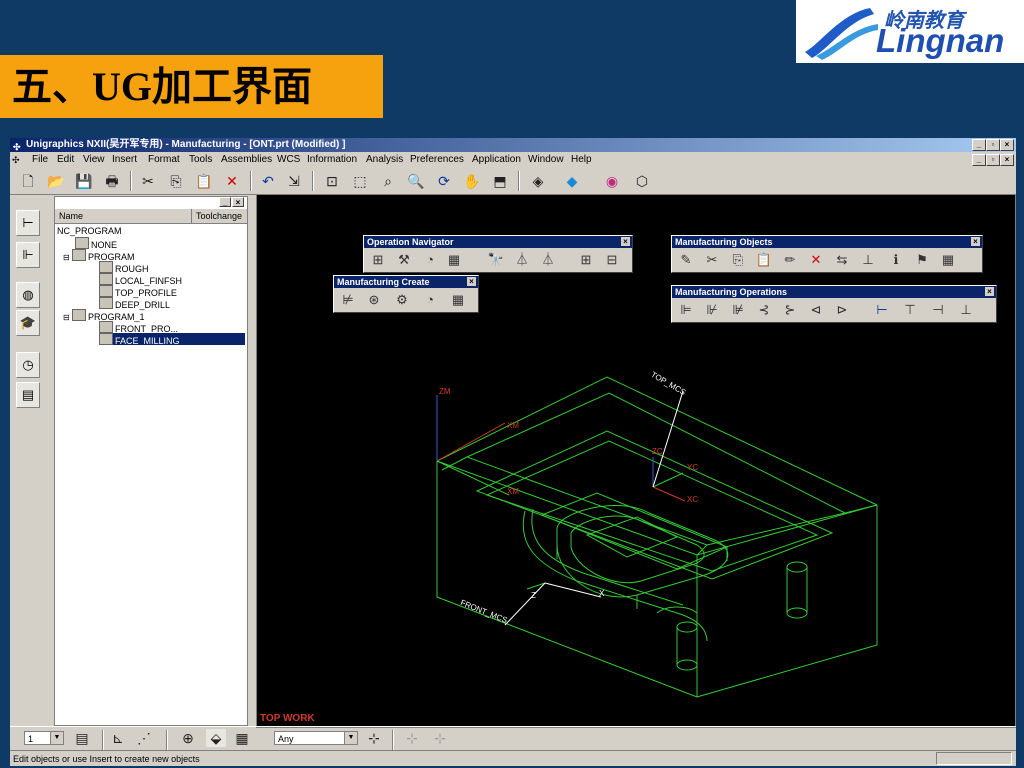  Describe the element at coordinates (910, 310) in the screenshot. I see `postprocess-icon: ⊤` at that location.